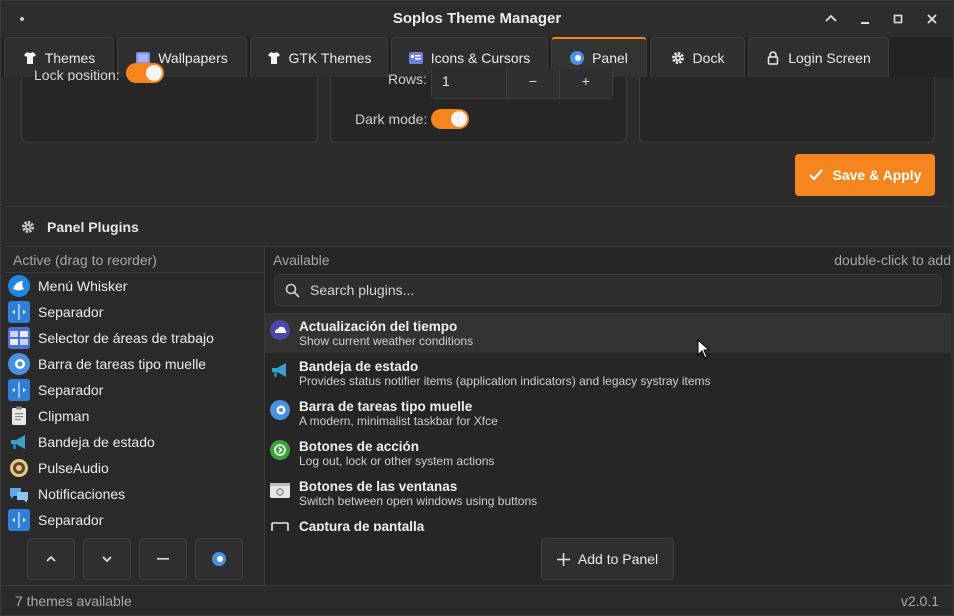 This screenshot has width=954, height=616. Describe the element at coordinates (70, 57) in the screenshot. I see `tab-label: Themes` at that location.